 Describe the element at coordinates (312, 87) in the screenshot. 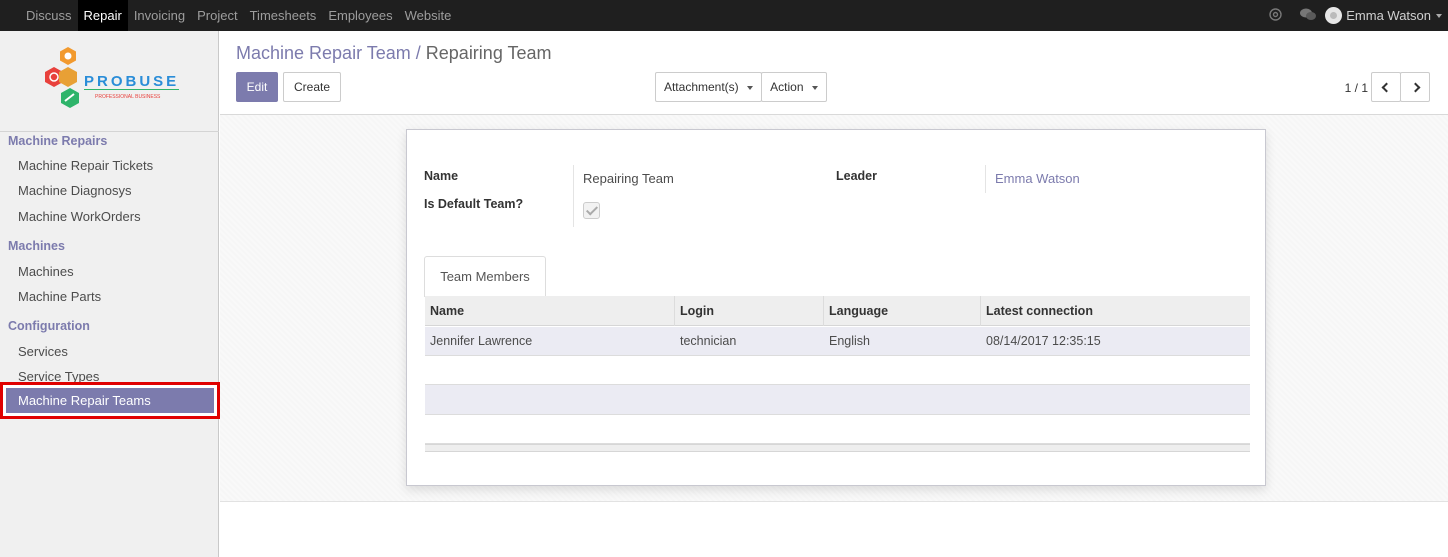

I see `create-button: Create` at that location.